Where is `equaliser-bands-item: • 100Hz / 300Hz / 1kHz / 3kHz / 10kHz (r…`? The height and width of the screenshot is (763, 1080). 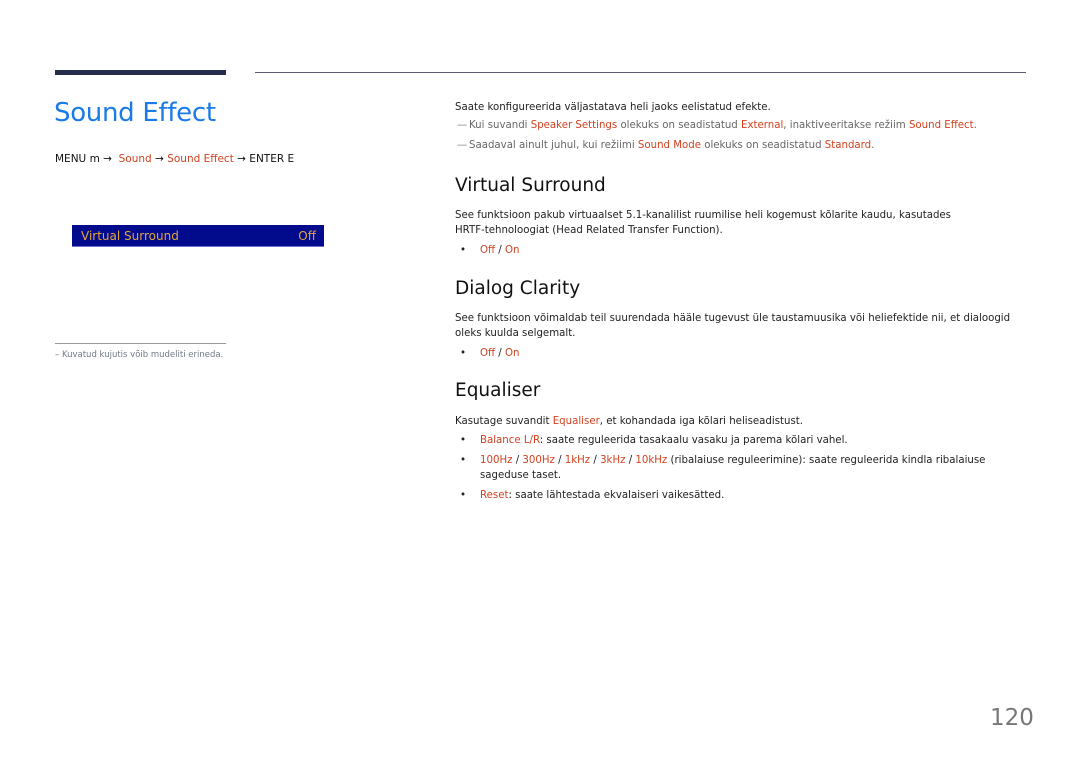 equaliser-bands-item: • 100Hz / 300Hz / 1kHz / 3kHz / 10kHz (r… is located at coordinates (742, 468).